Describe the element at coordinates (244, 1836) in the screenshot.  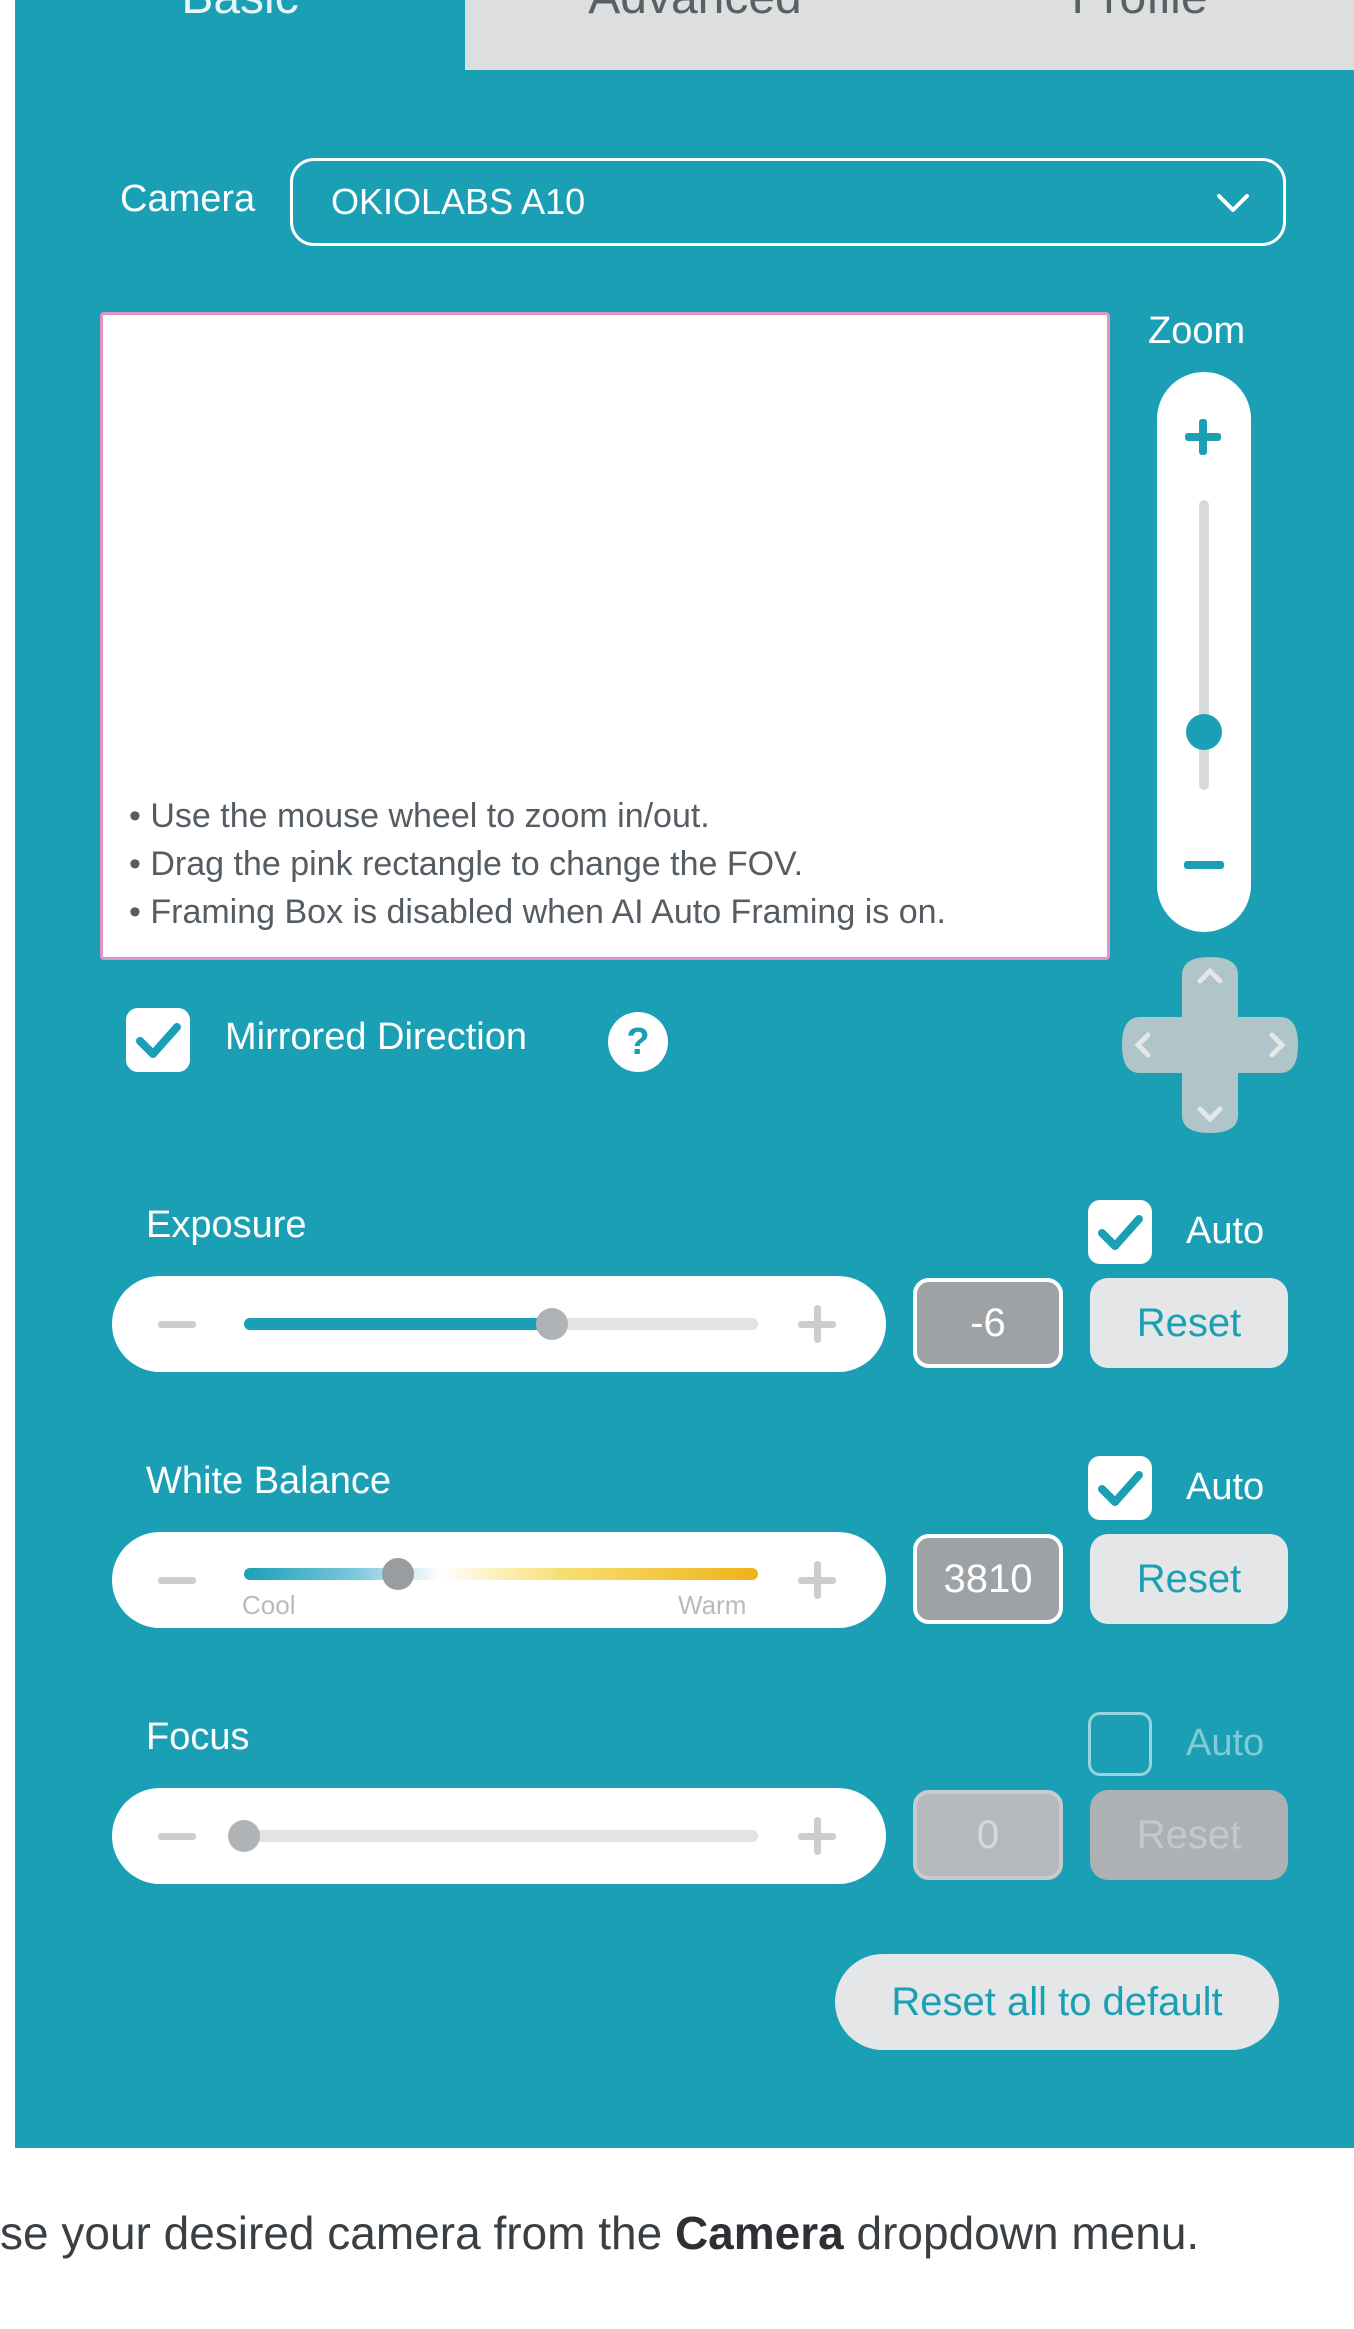
I see `focus-handle` at that location.